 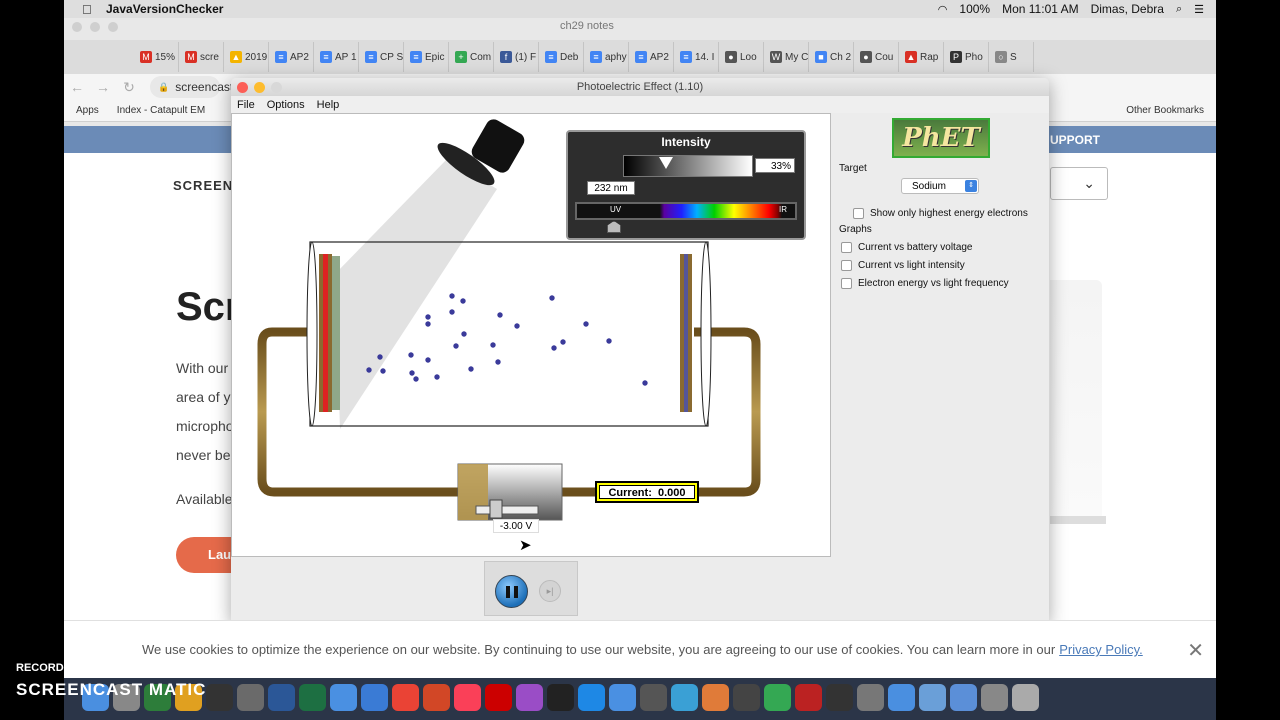 I want to click on graph-current-vs-voltage-checkbox: Current vs battery voltage, so click(x=907, y=247).